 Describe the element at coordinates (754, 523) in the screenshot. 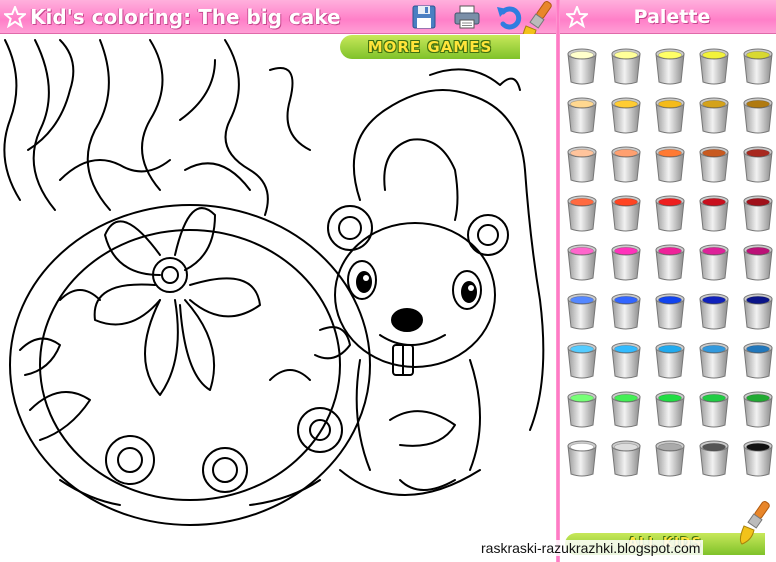

I see `paint-brush-icon` at that location.